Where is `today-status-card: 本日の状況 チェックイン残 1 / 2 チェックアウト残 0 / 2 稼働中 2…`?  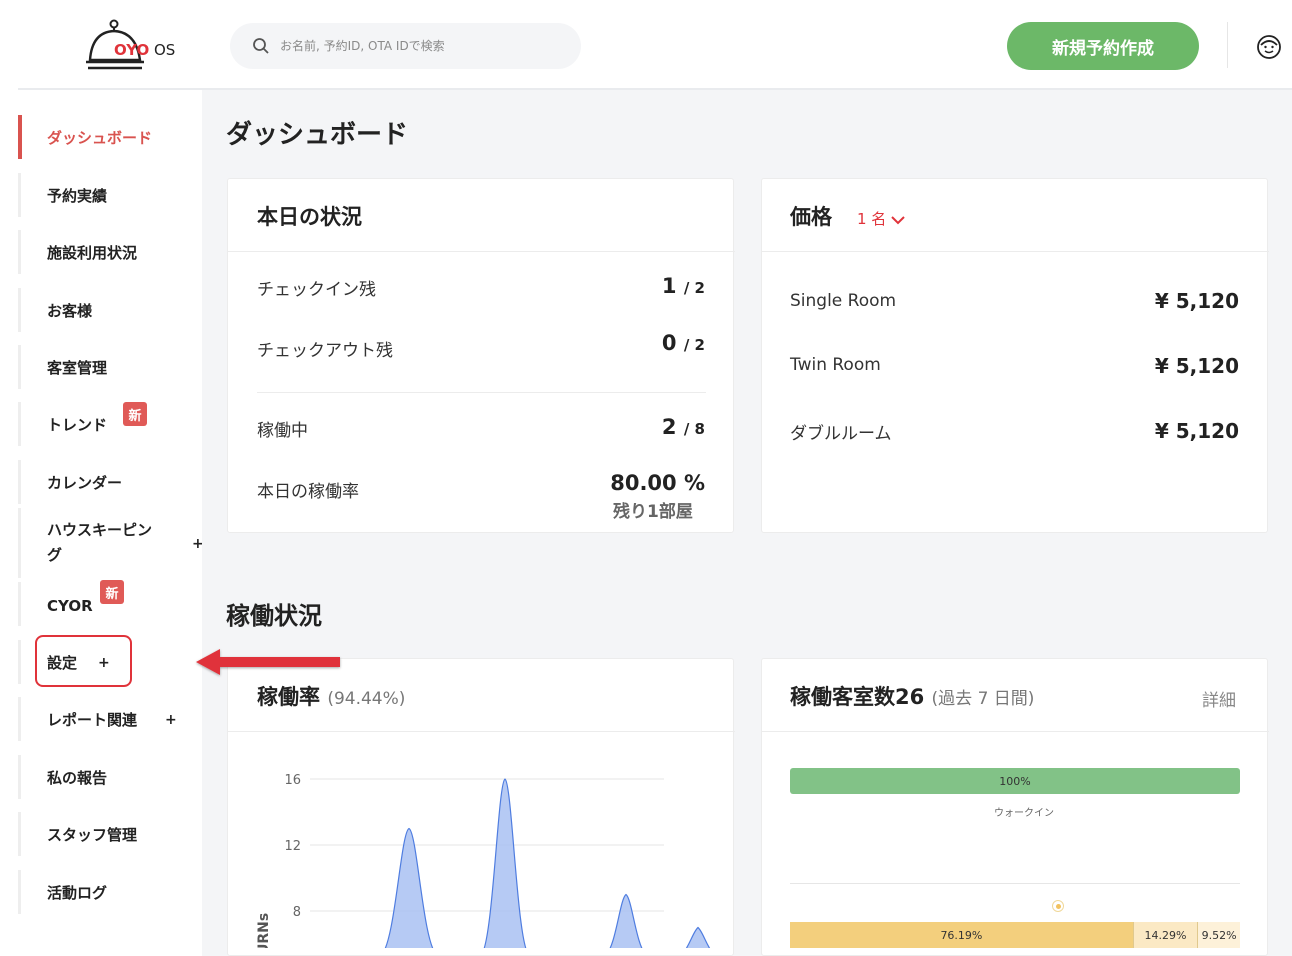
today-status-card: 本日の状況 チェックイン残 1 / 2 チェックアウト残 0 / 2 稼働中 2… is located at coordinates (481, 355).